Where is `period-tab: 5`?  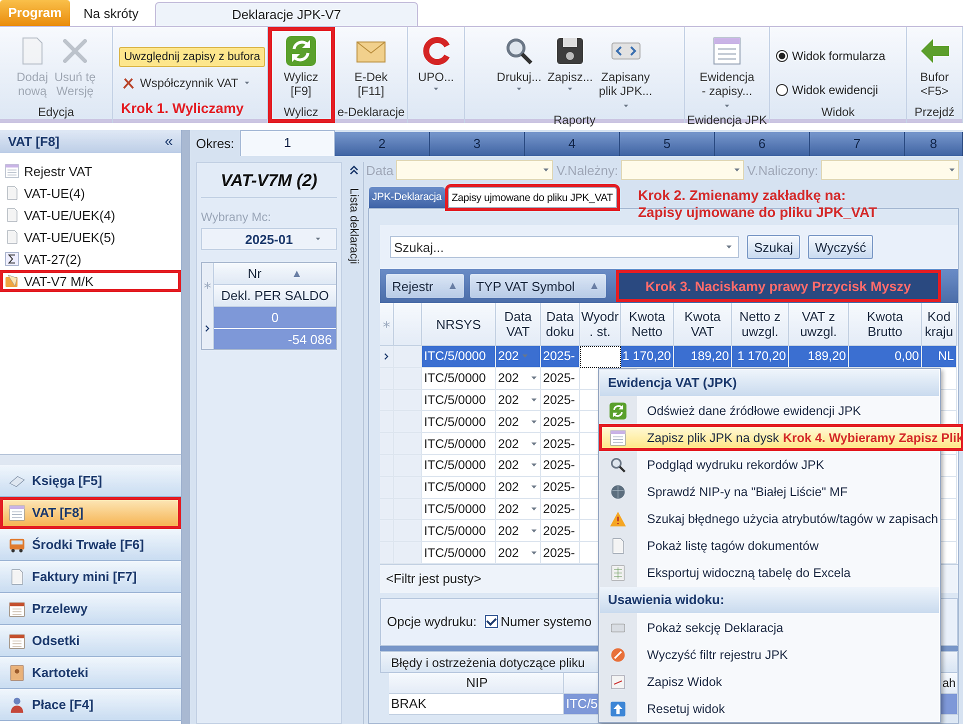 period-tab: 5 is located at coordinates (667, 144).